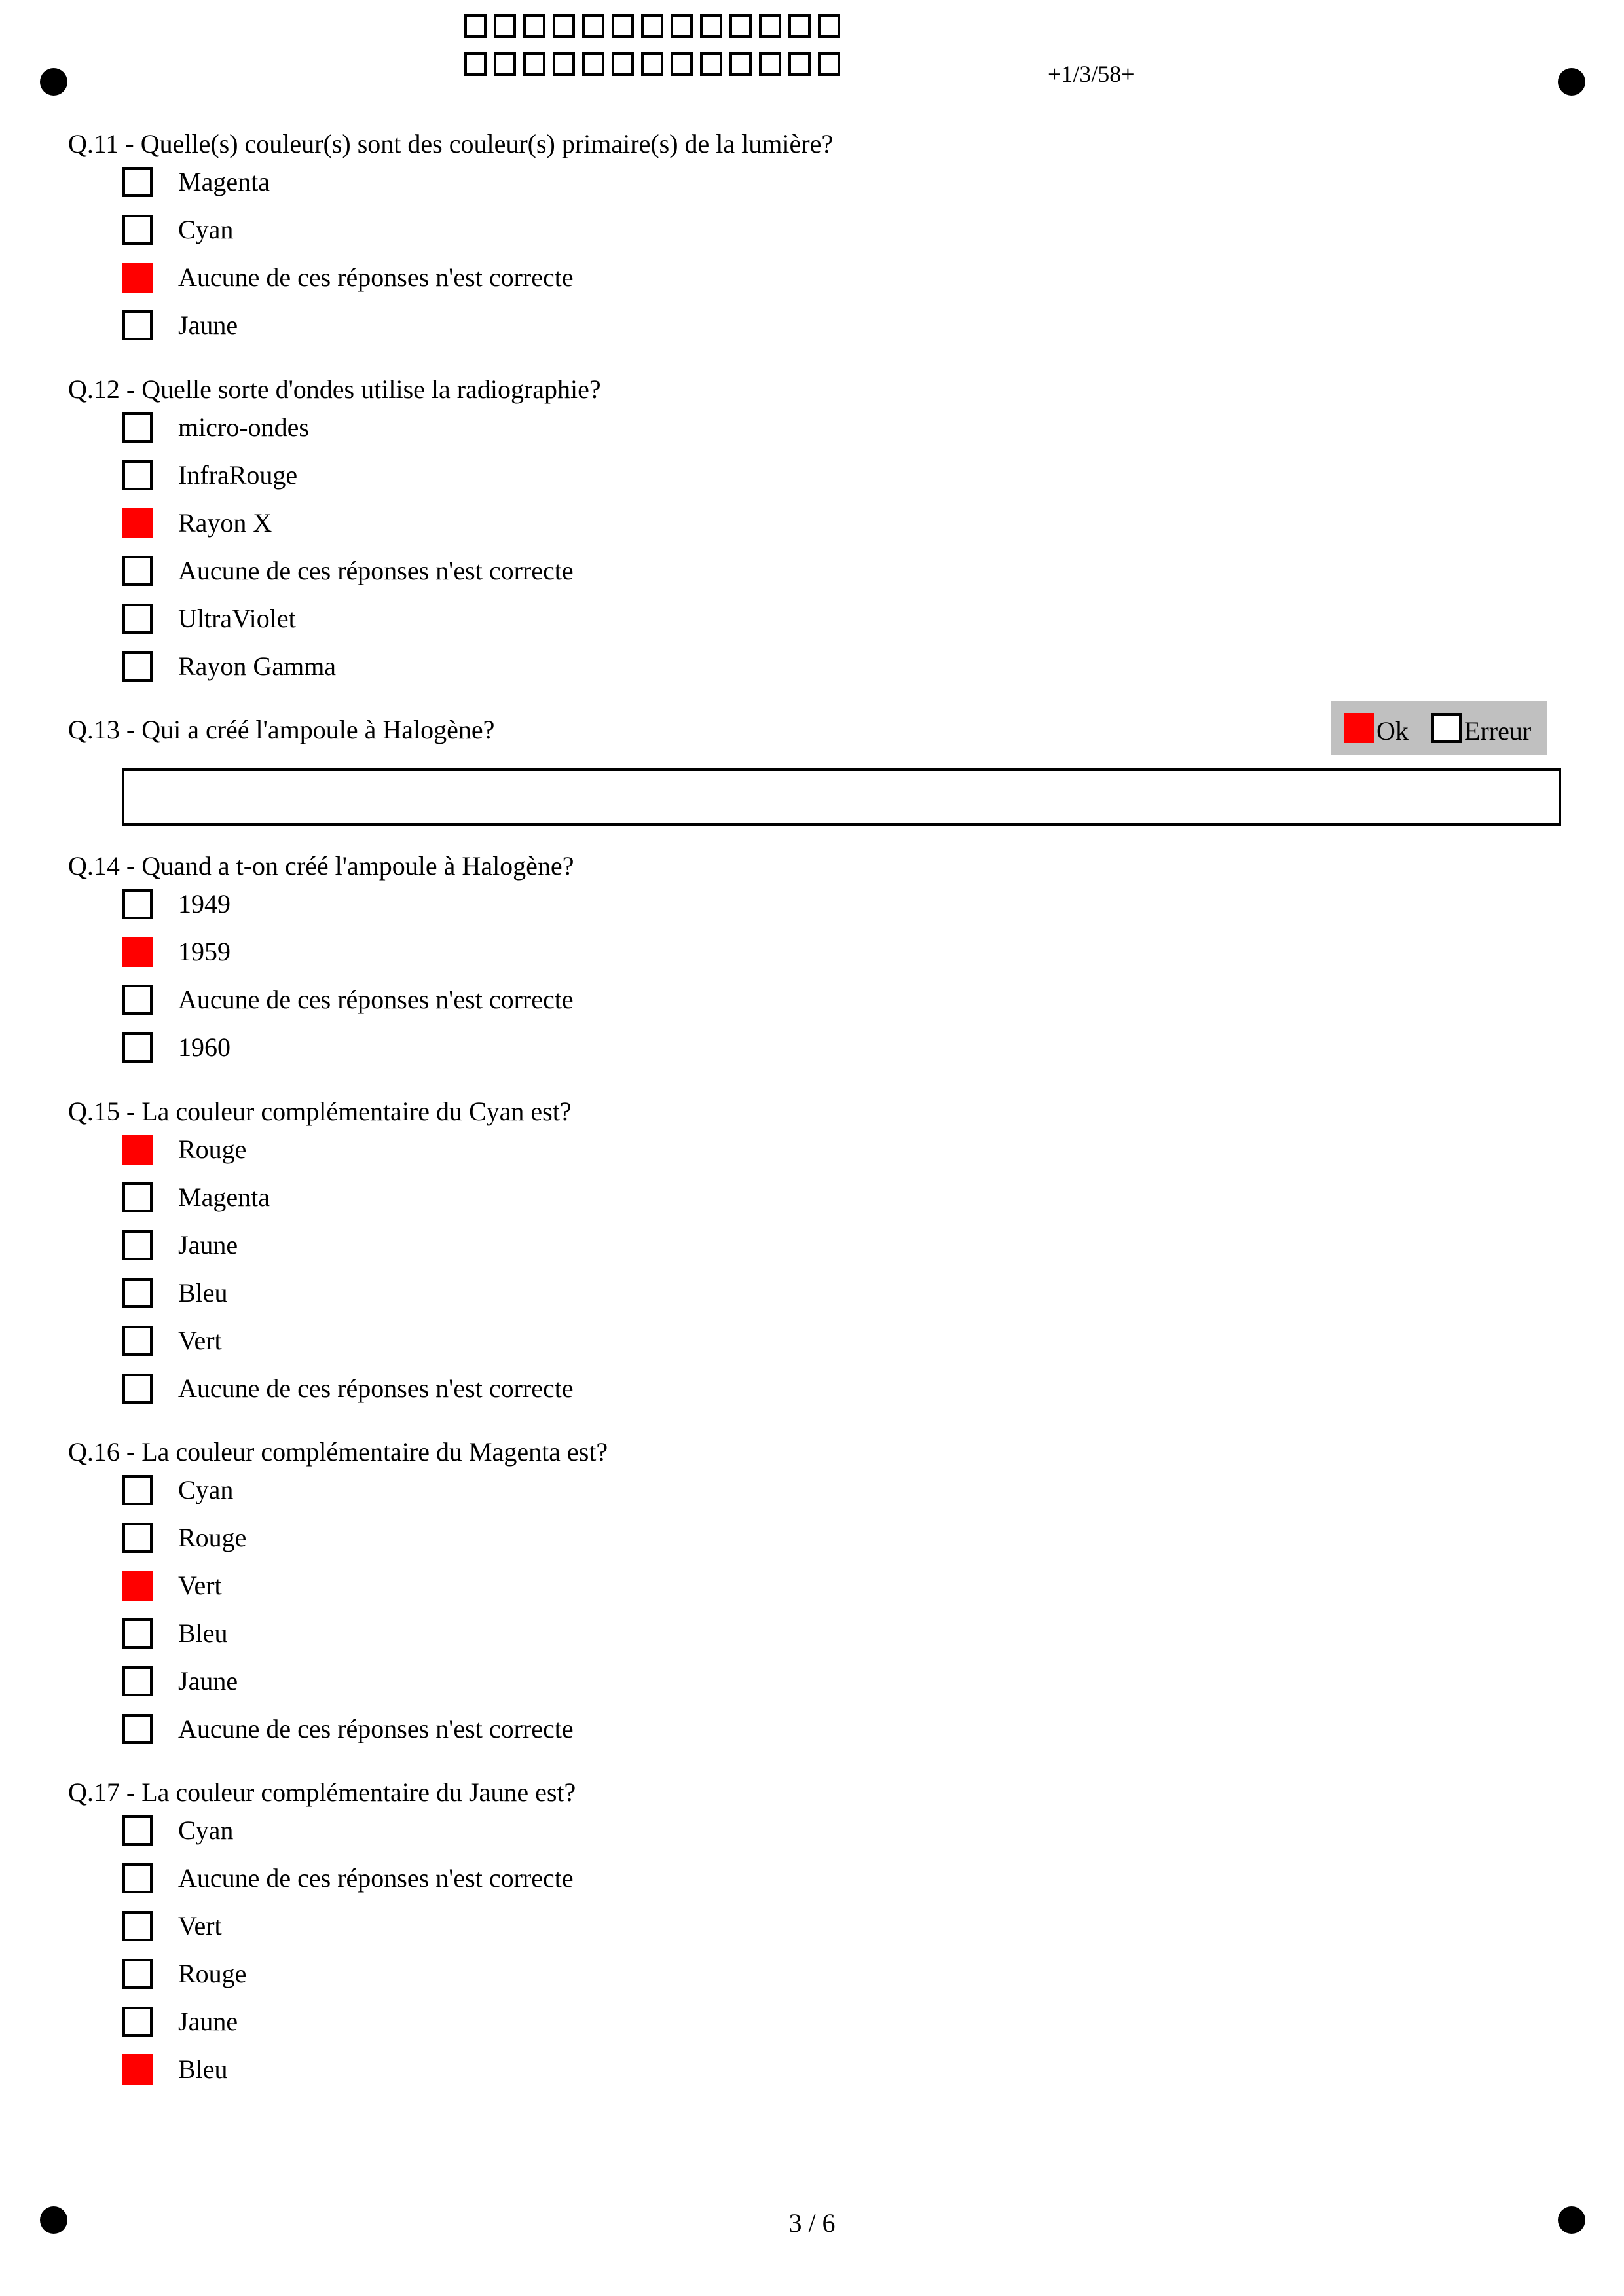 Image resolution: width=1624 pixels, height=2296 pixels. What do you see at coordinates (321, 957) in the screenshot?
I see `answer-choice: 1959` at bounding box center [321, 957].